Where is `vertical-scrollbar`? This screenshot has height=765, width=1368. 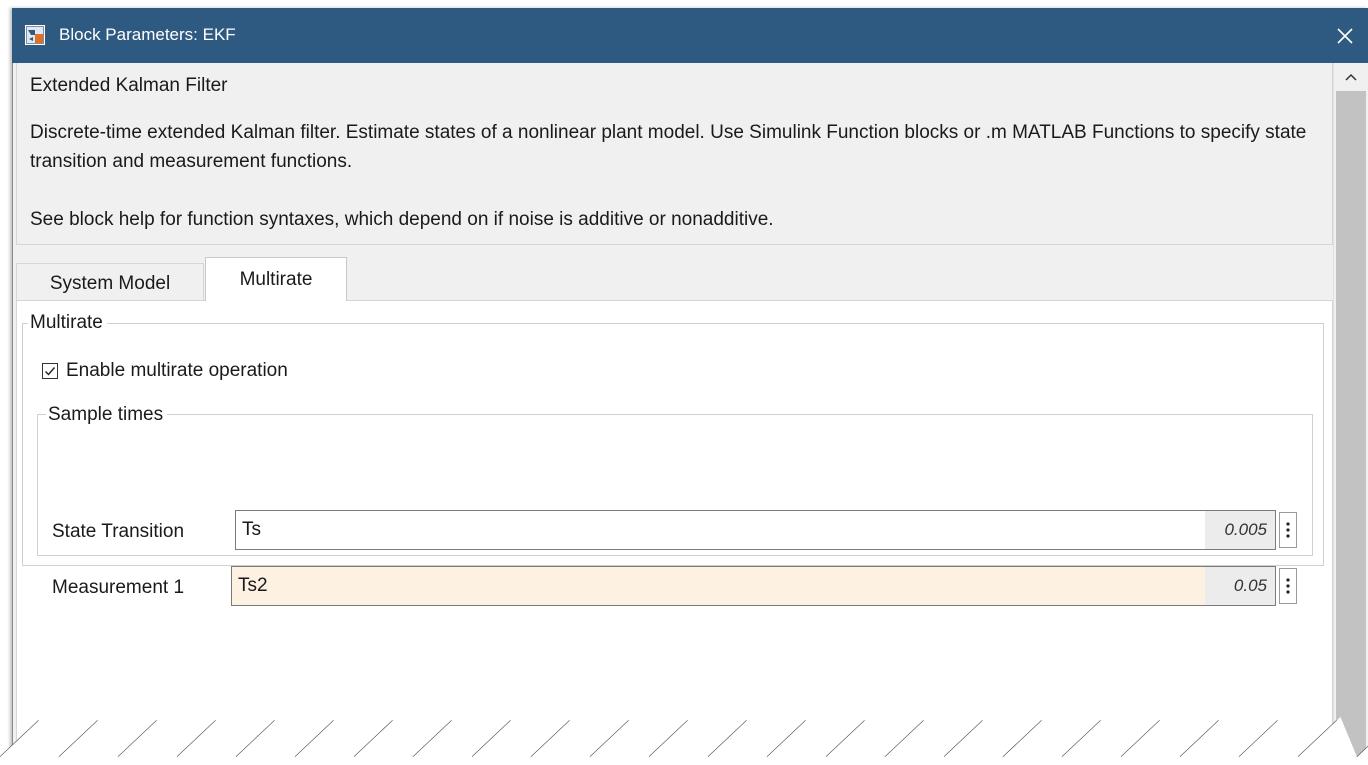 vertical-scrollbar is located at coordinates (1350, 414).